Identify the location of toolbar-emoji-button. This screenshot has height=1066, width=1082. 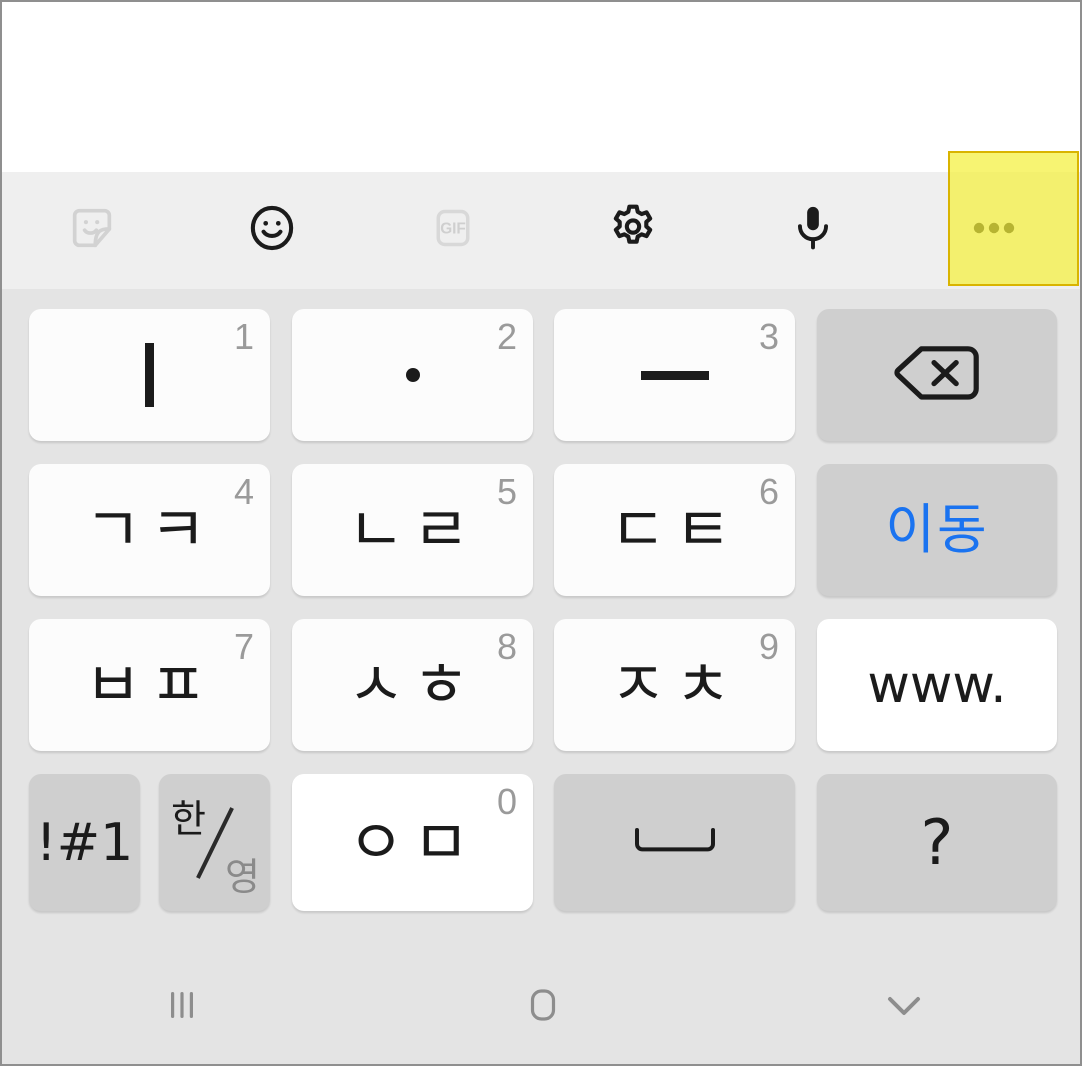
(272, 230).